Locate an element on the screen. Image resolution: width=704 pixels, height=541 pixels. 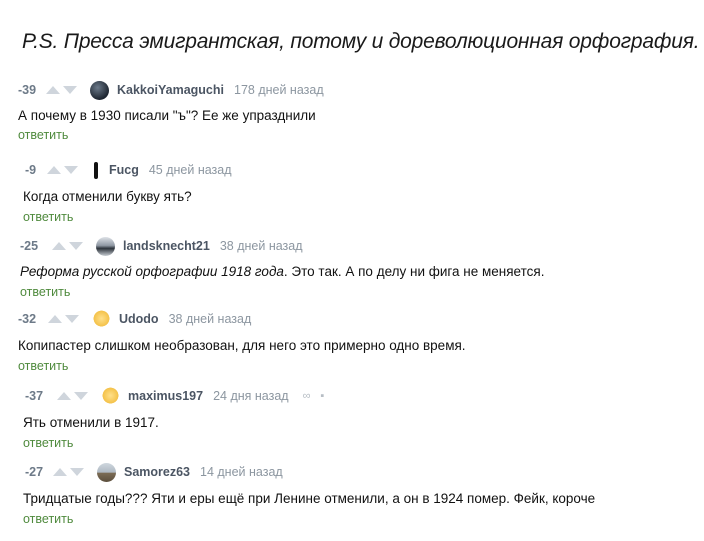
comment-meta: -27 Samorez63 14 дней назад is located at coordinates (352, 472).